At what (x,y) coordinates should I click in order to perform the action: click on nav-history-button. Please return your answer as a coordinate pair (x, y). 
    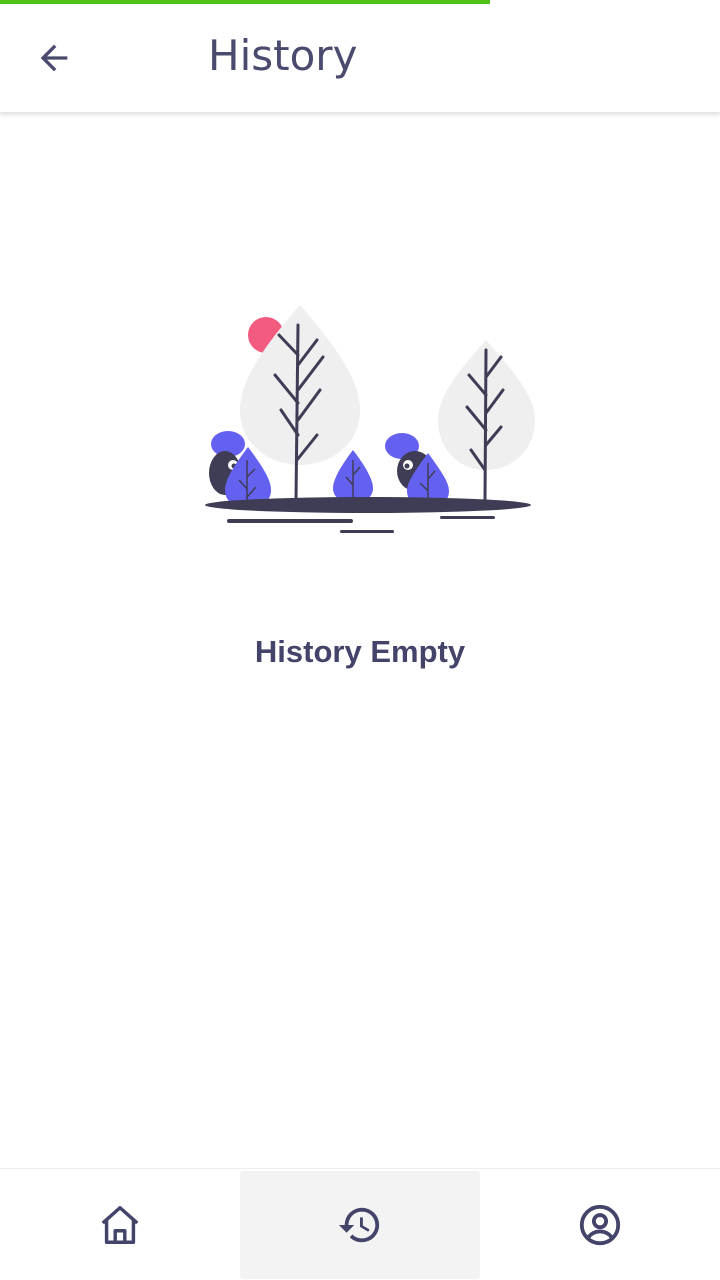
    Looking at the image, I should click on (360, 1225).